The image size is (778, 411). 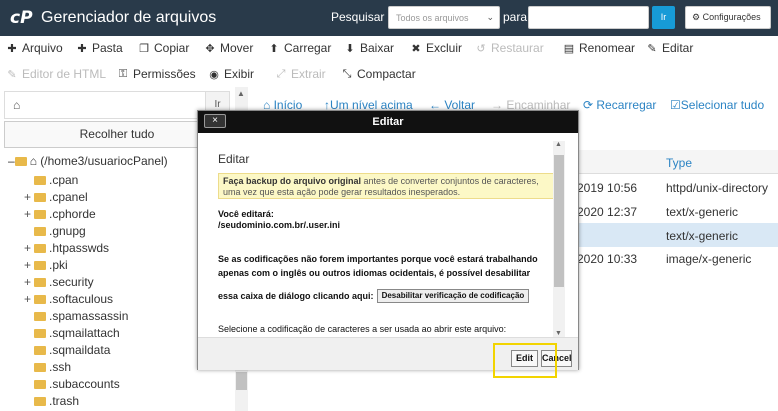 What do you see at coordinates (215, 121) in the screenshot?
I see `dialog-close-button: ×` at bounding box center [215, 121].